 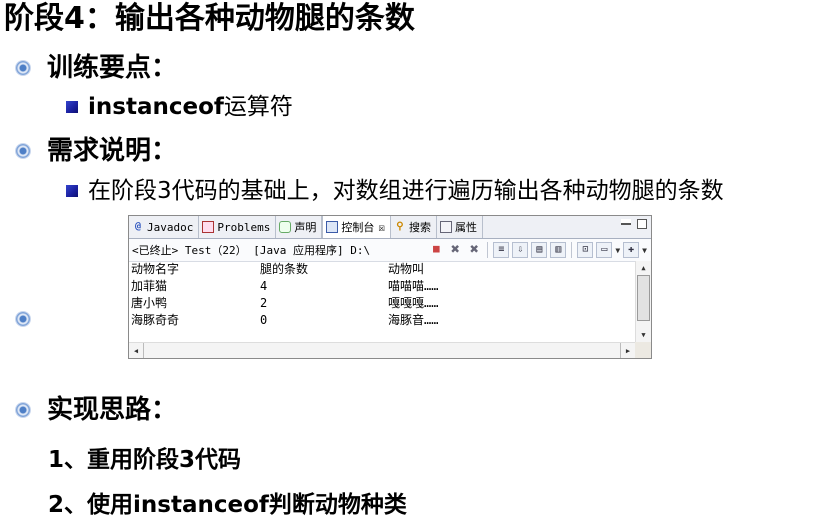 What do you see at coordinates (382, 350) in the screenshot?
I see `horizontal-scrollbar: ◀ ▶` at bounding box center [382, 350].